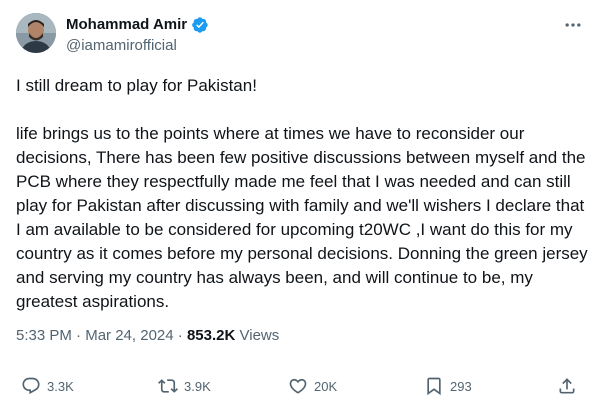 The width and height of the screenshot is (598, 408). I want to click on reply-icon, so click(31, 386).